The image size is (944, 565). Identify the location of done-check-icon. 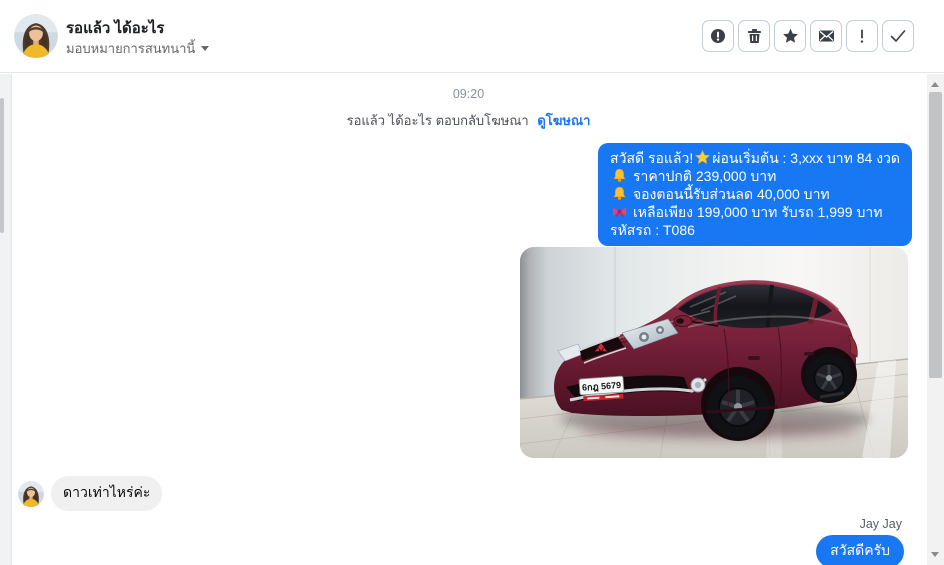
(898, 36).